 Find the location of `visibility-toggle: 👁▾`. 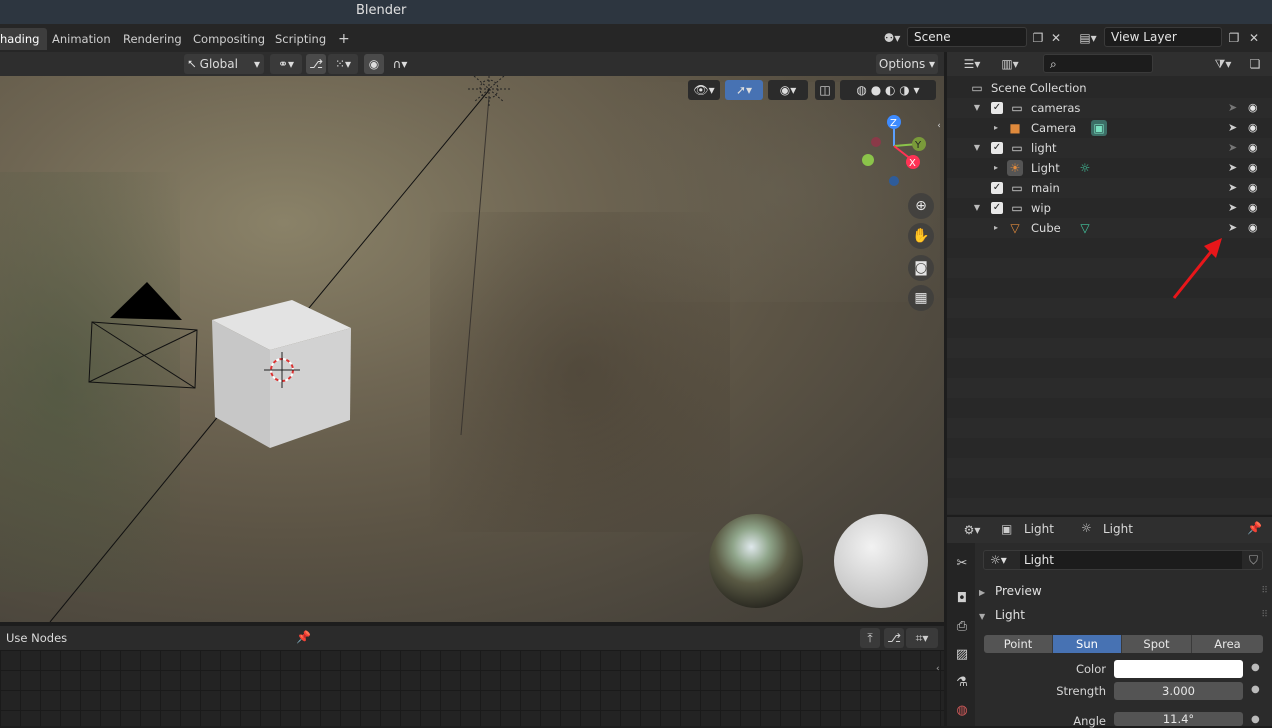

visibility-toggle: 👁▾ is located at coordinates (704, 90).